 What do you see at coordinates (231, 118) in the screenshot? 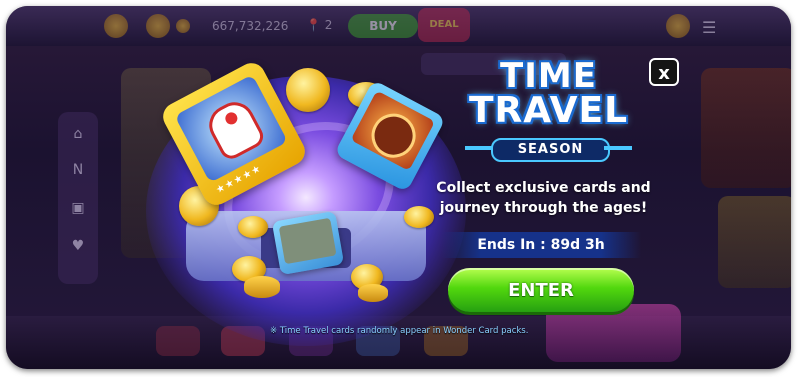
I see `robot-eye` at bounding box center [231, 118].